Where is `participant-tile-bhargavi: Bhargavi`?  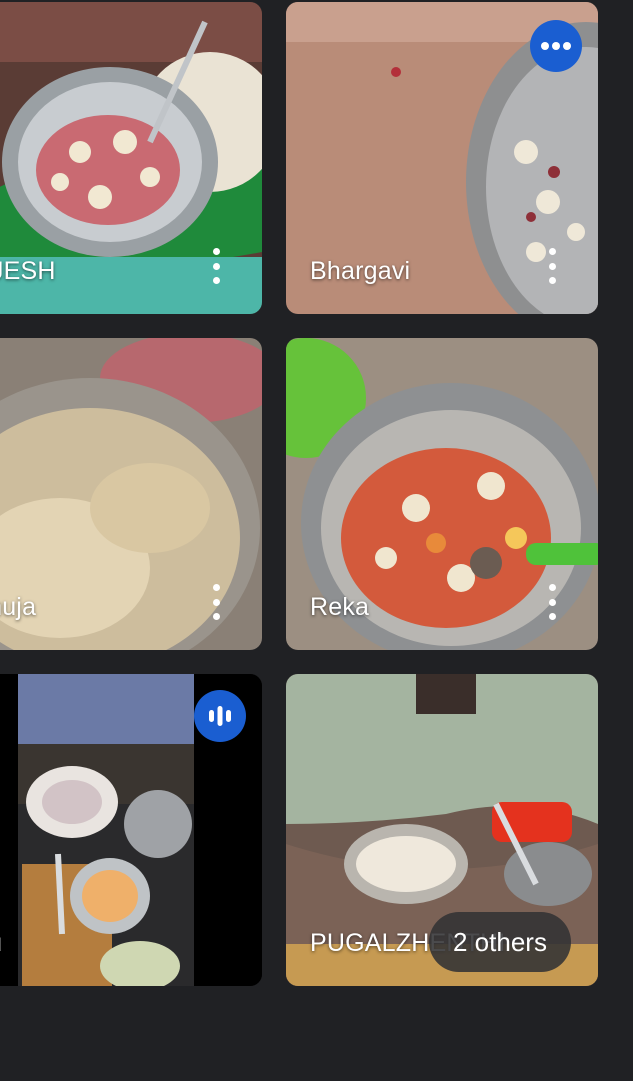 participant-tile-bhargavi: Bhargavi is located at coordinates (442, 158).